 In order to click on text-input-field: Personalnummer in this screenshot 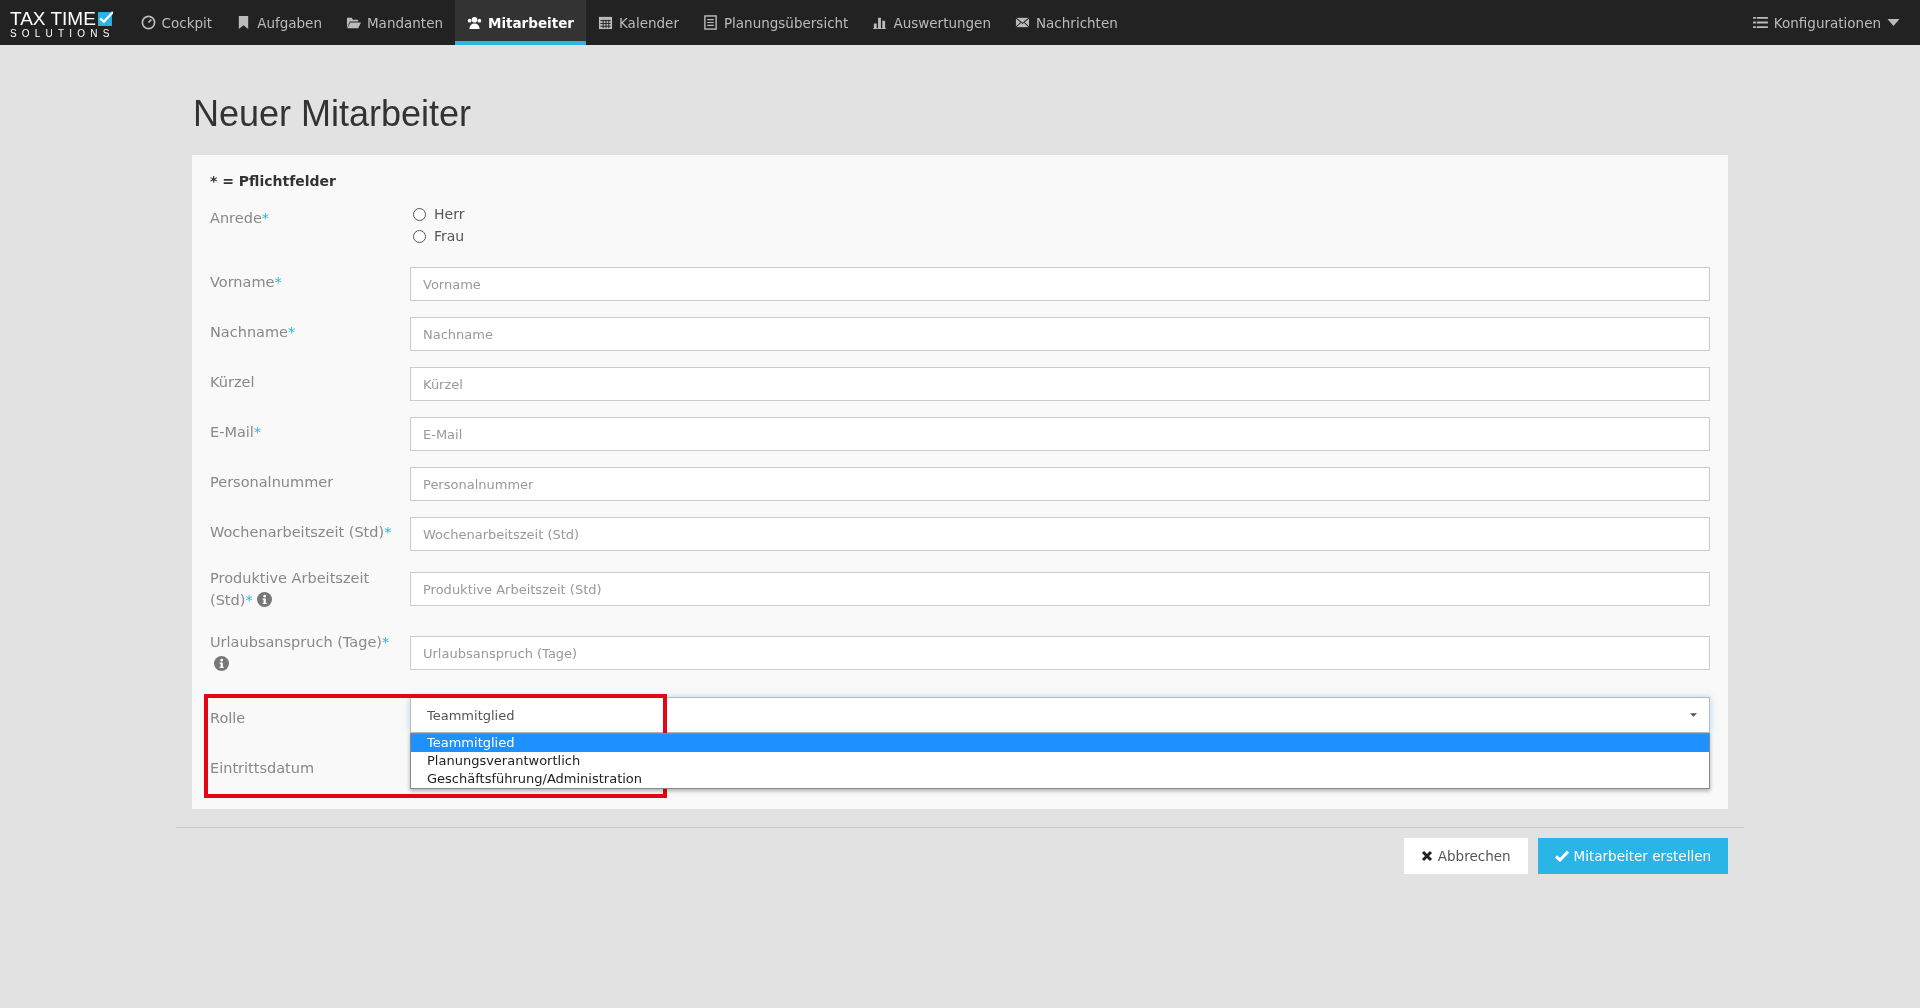, I will do `click(1060, 484)`.